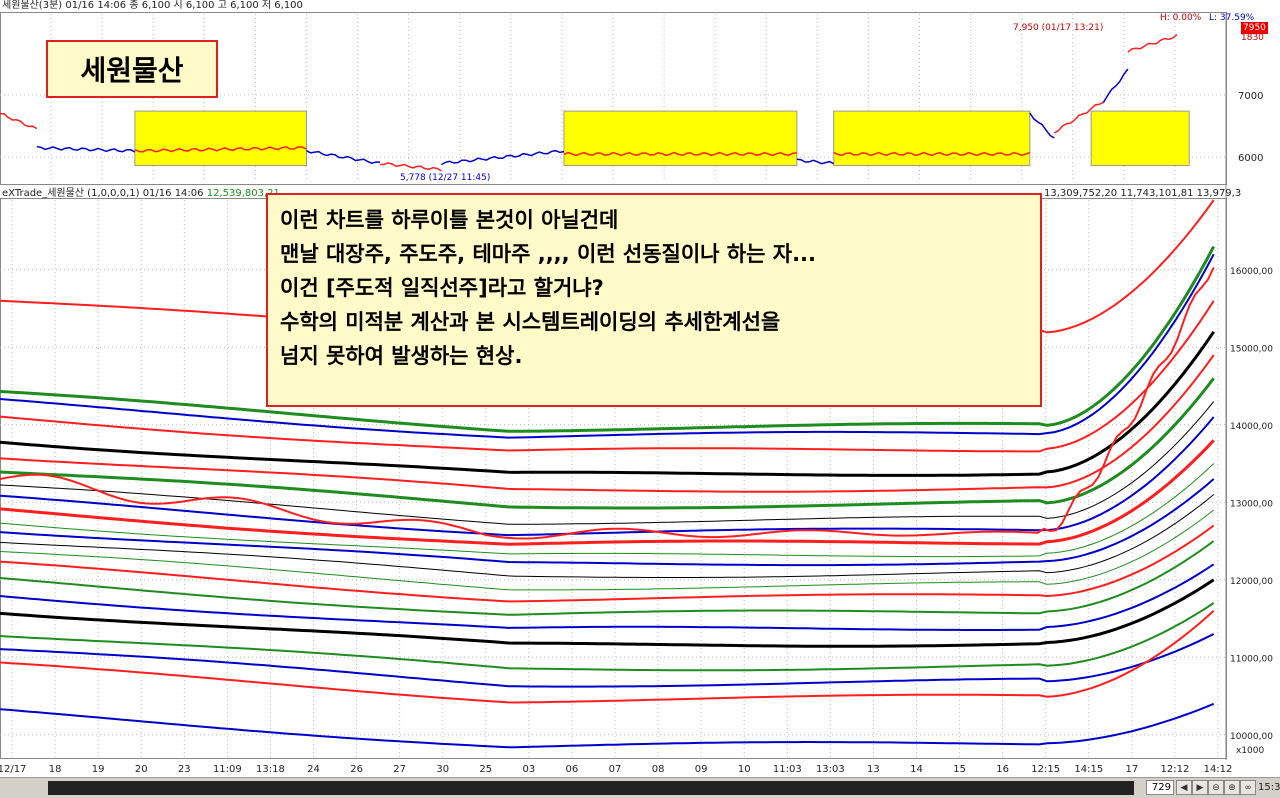 The image size is (1280, 798). What do you see at coordinates (1250, 127) in the screenshot?
I see `top-y-axis: 6000 7000` at bounding box center [1250, 127].